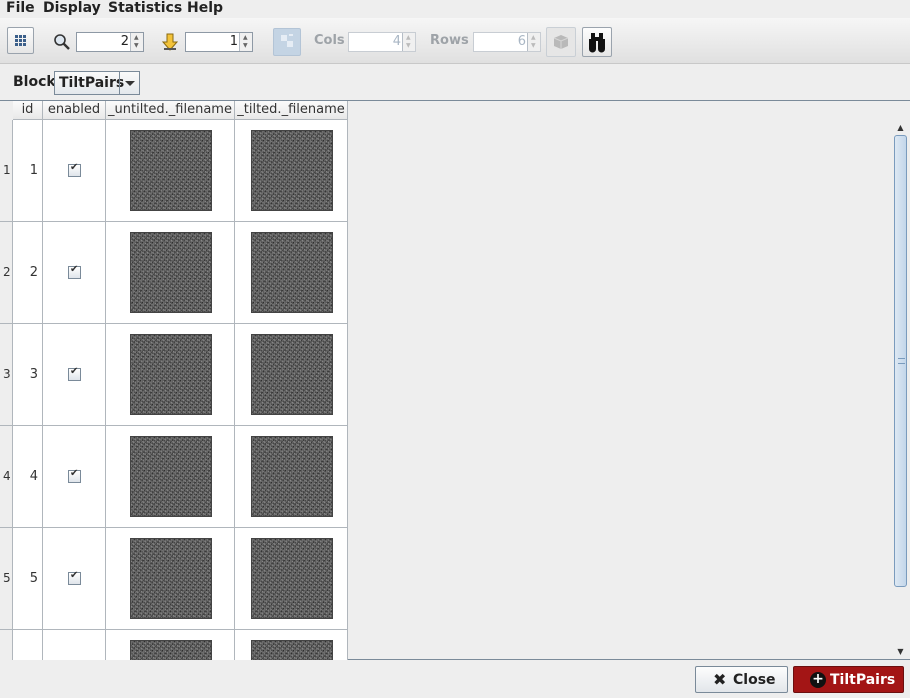  I want to click on render-3d-button, so click(561, 42).